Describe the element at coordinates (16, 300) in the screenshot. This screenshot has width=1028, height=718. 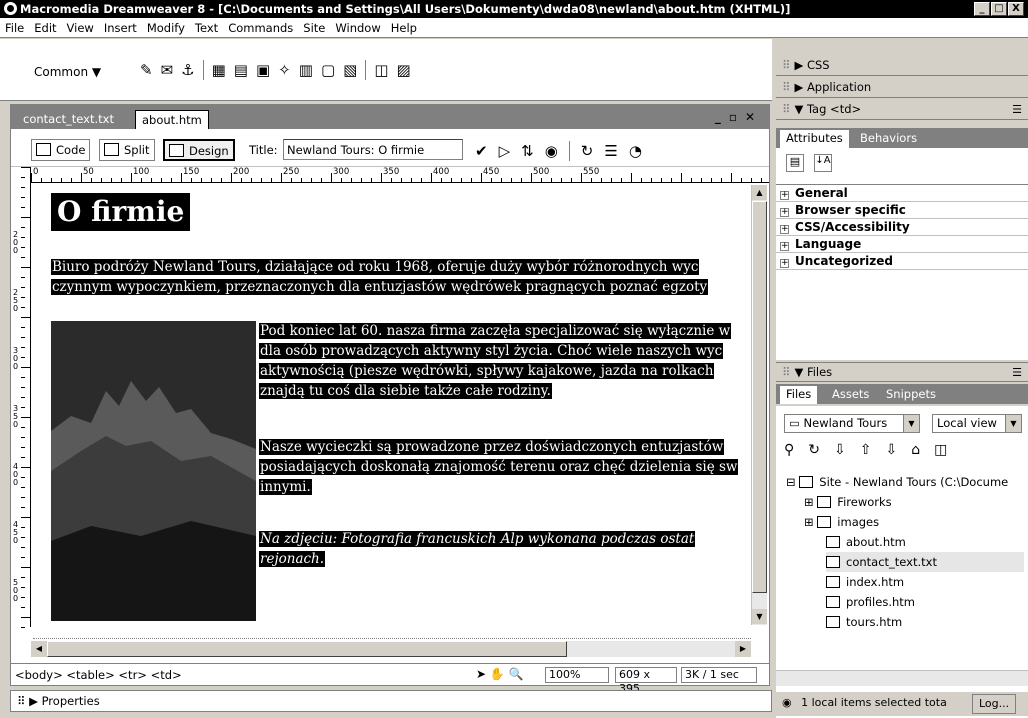
I see `ruler-label: 250` at that location.